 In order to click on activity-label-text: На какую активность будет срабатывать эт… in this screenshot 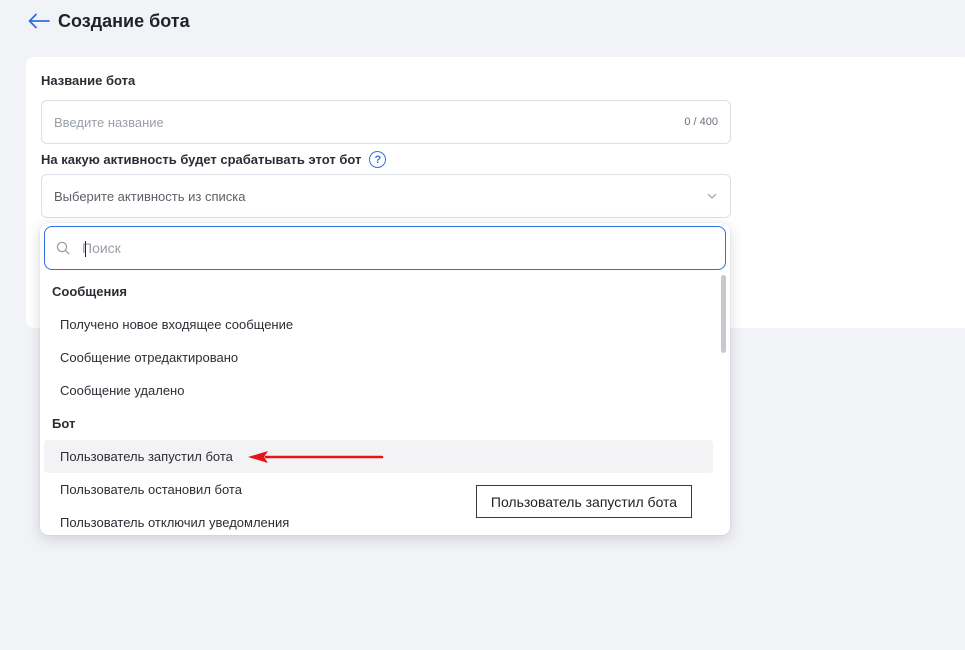, I will do `click(201, 159)`.